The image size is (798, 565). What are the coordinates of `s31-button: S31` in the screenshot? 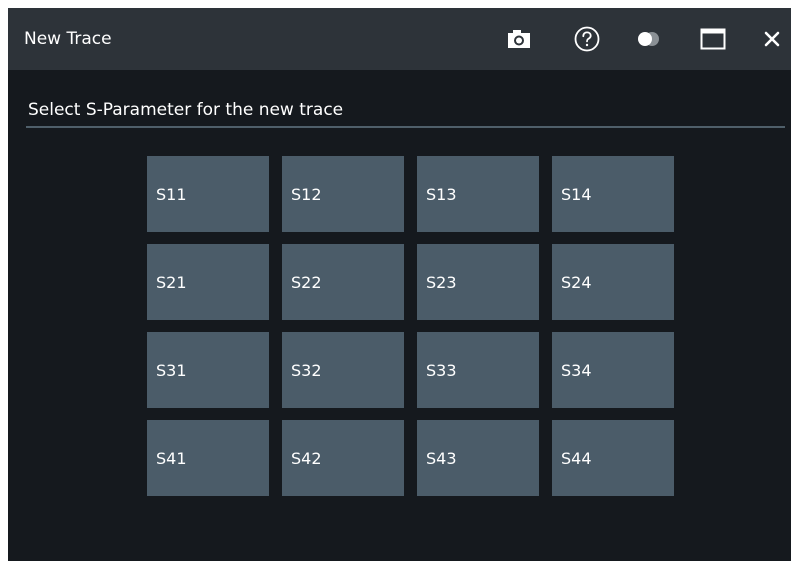 It's located at (208, 370).